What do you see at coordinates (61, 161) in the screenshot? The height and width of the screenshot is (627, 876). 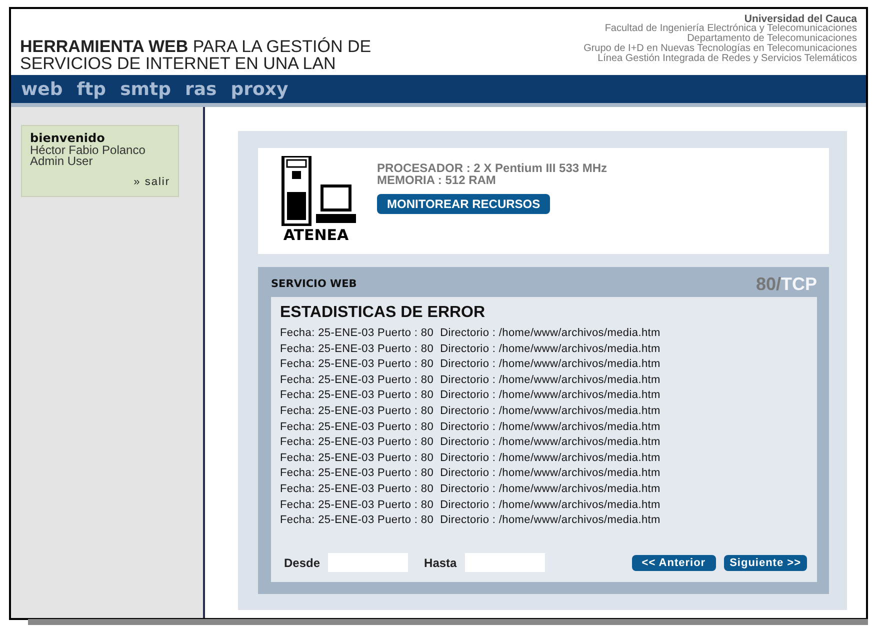 I see `user-role: Admin User` at bounding box center [61, 161].